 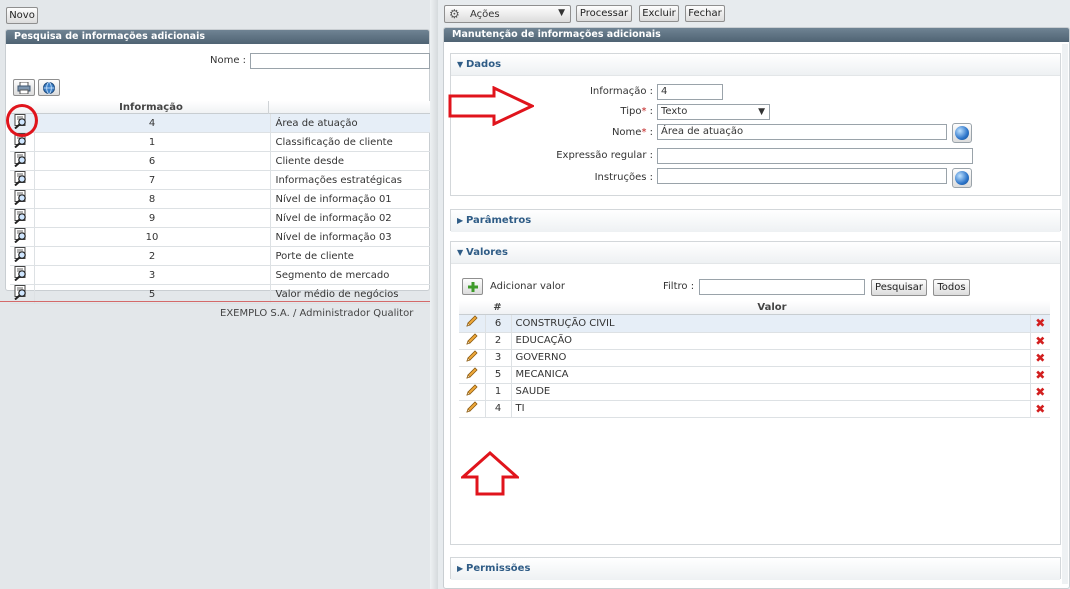 I want to click on valor-number: 4, so click(x=498, y=409).